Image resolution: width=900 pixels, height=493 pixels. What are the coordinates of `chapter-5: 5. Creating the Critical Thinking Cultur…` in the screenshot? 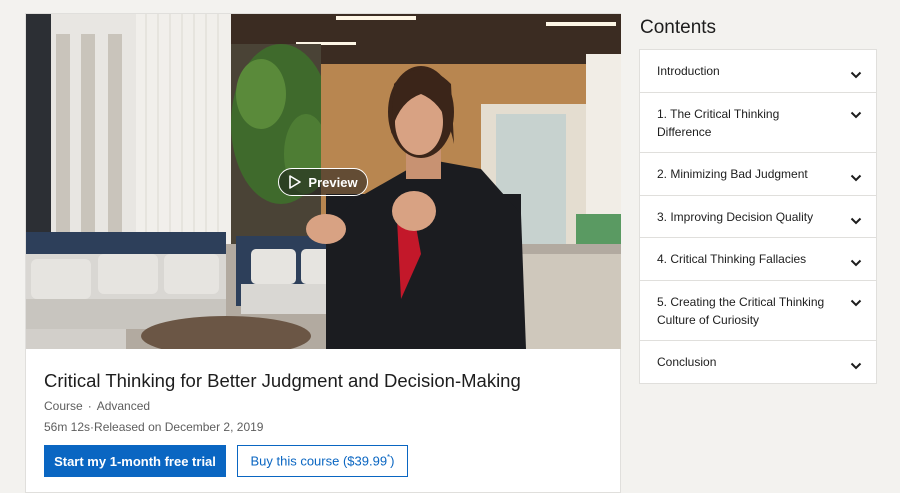 It's located at (758, 311).